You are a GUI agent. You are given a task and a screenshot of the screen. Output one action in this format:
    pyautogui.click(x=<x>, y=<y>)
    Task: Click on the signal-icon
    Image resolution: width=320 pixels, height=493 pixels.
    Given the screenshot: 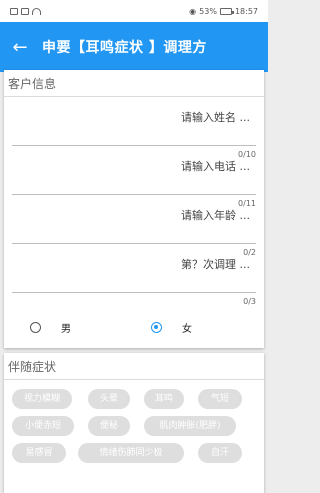 What is the action you would take?
    pyautogui.click(x=25, y=11)
    